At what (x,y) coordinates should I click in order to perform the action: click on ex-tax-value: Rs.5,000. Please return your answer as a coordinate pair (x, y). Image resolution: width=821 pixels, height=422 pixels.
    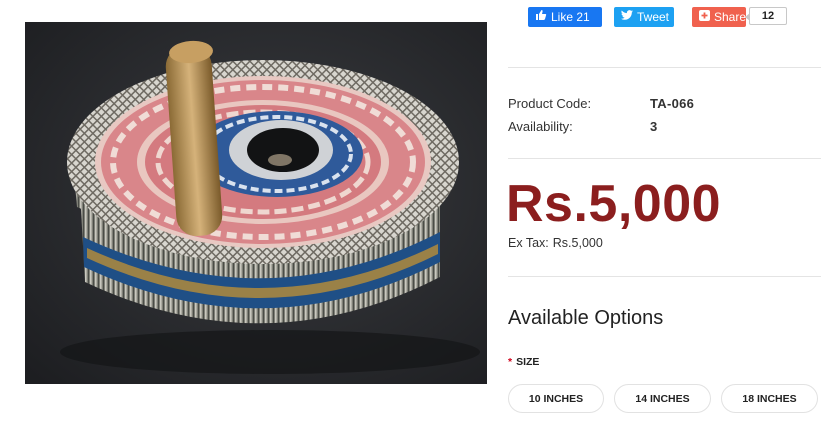
    Looking at the image, I should click on (577, 243).